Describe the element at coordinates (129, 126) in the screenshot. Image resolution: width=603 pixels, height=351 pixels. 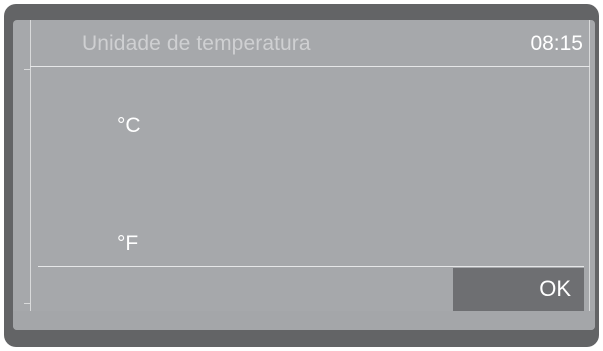
I see `option-celsius: °C` at that location.